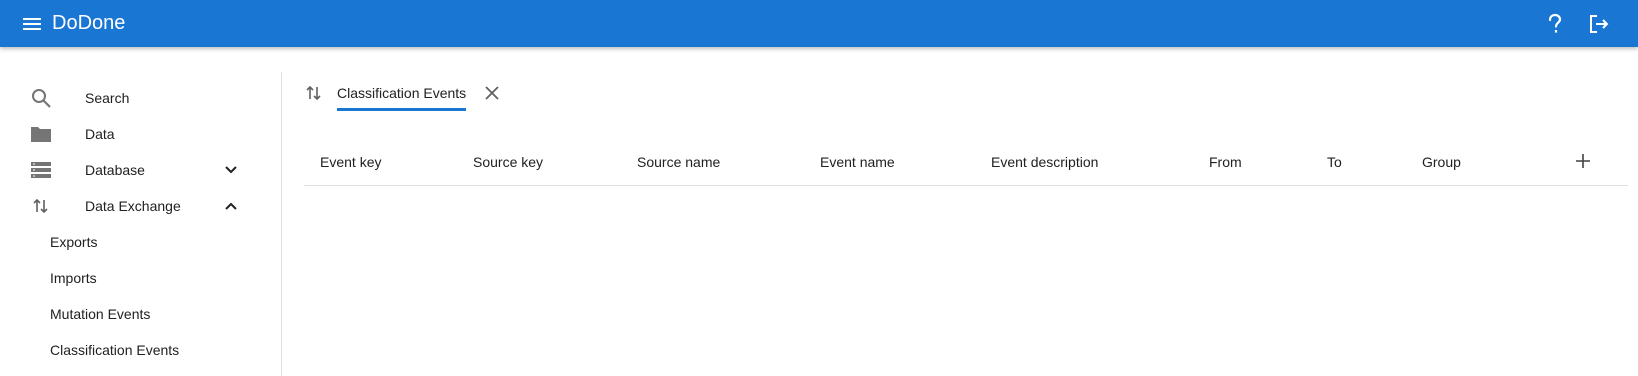 The height and width of the screenshot is (376, 1638). Describe the element at coordinates (819, 23) in the screenshot. I see `app-bar: DoDone` at that location.